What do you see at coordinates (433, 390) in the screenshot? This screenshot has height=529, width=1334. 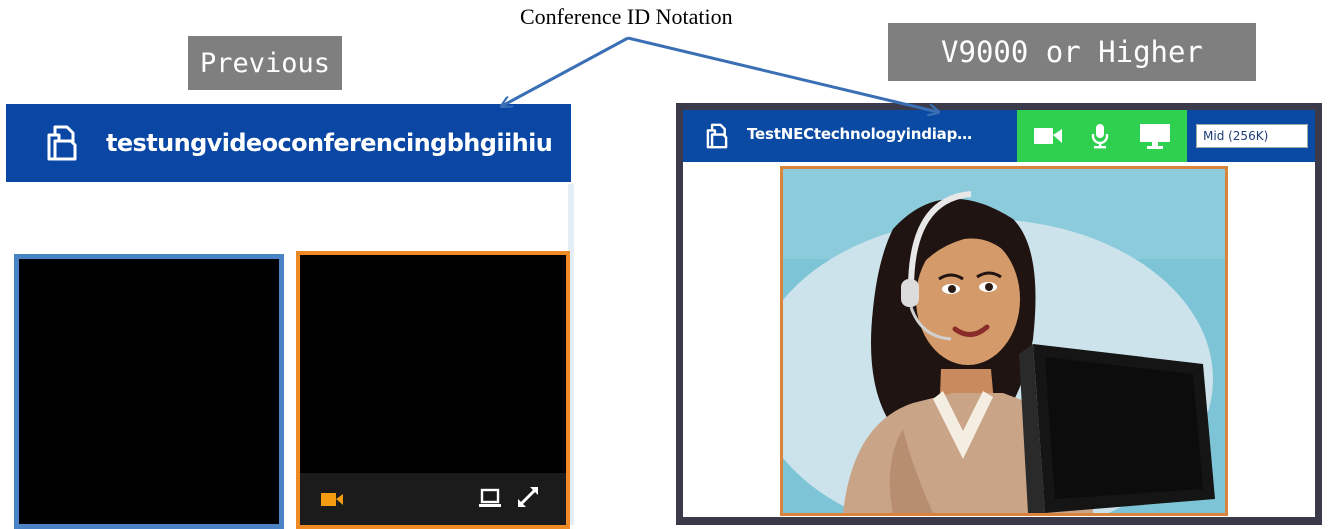 I see `self-video-tile` at bounding box center [433, 390].